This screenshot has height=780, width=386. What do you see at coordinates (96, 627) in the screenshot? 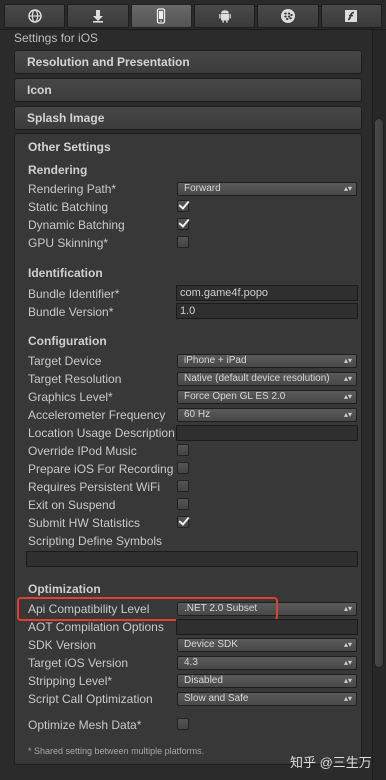
I see `aot-compilation-label: AOT Compilation Options` at bounding box center [96, 627].